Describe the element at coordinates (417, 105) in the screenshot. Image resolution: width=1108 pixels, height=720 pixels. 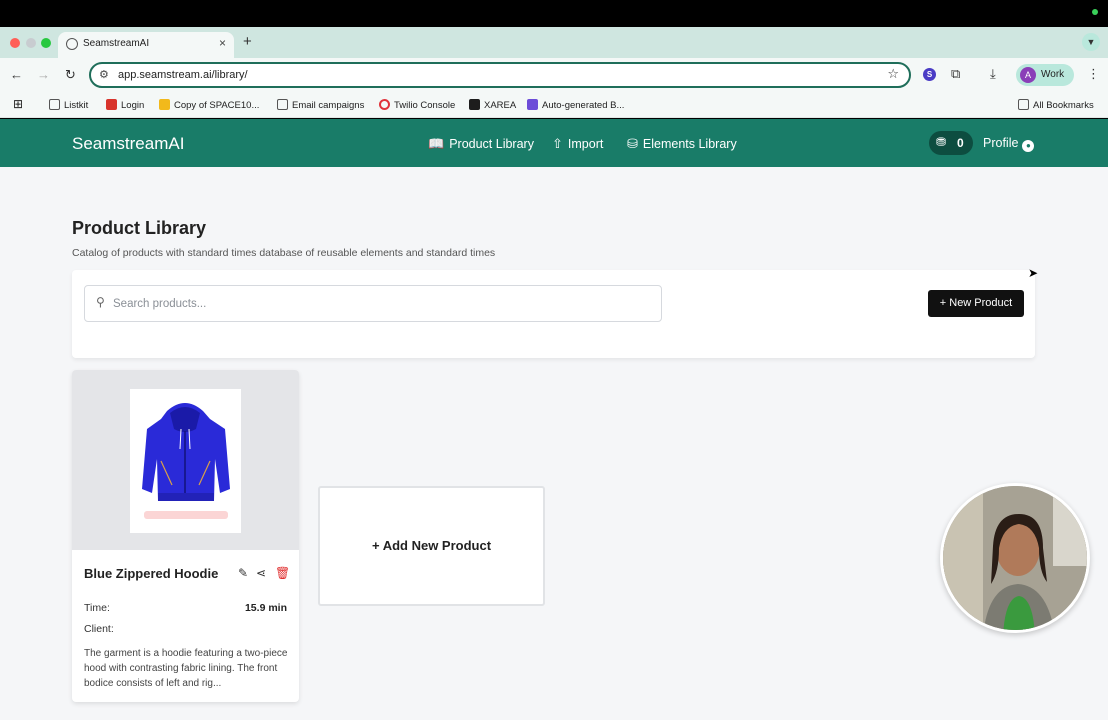
I see `bookmark-twilio-console: Twilio Console` at that location.